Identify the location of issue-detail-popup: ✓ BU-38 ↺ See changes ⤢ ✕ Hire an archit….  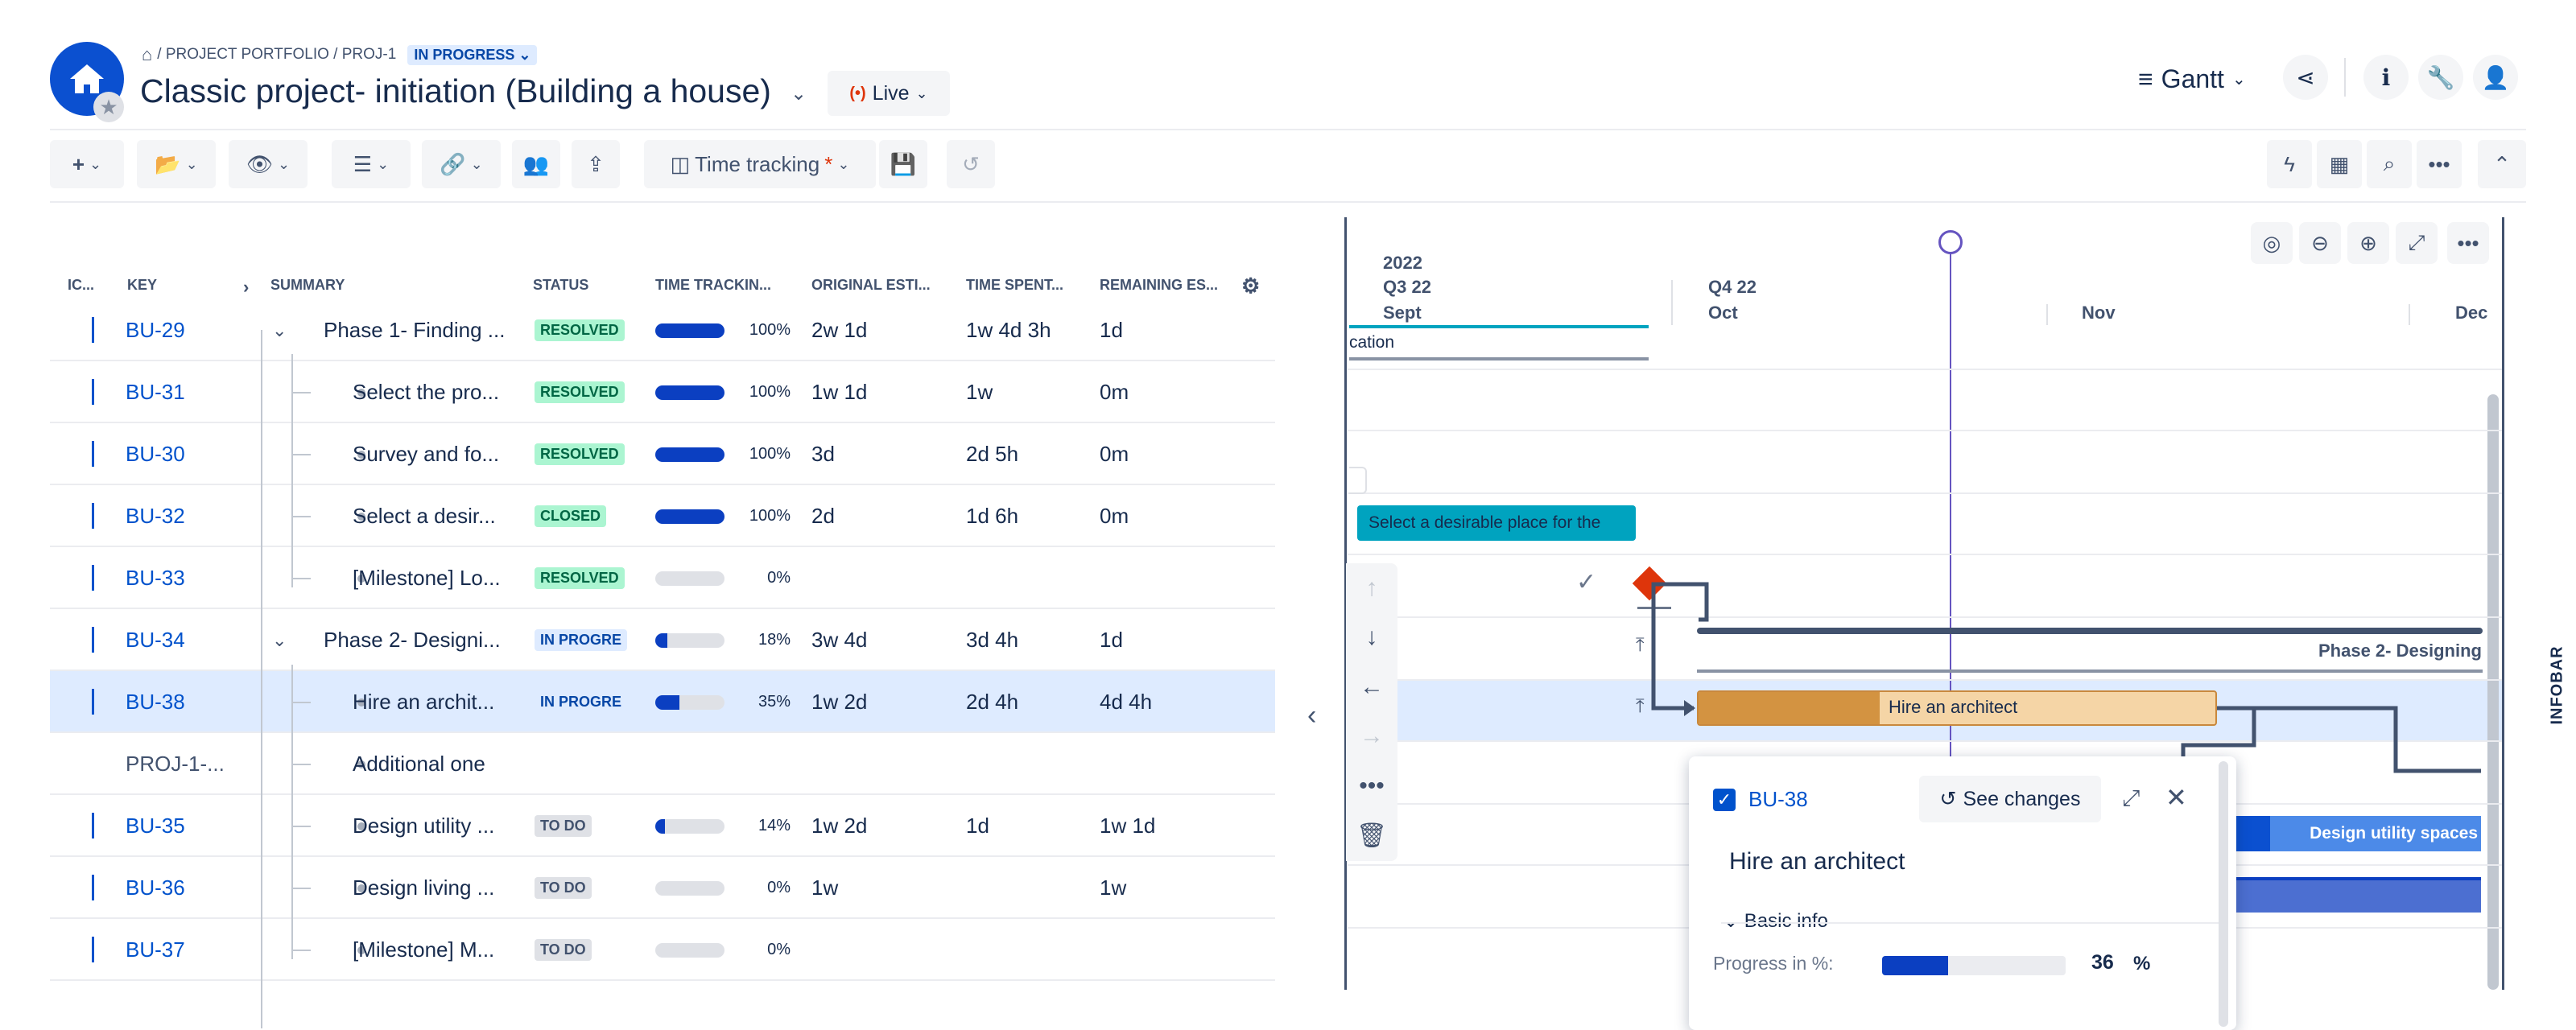
(1962, 893).